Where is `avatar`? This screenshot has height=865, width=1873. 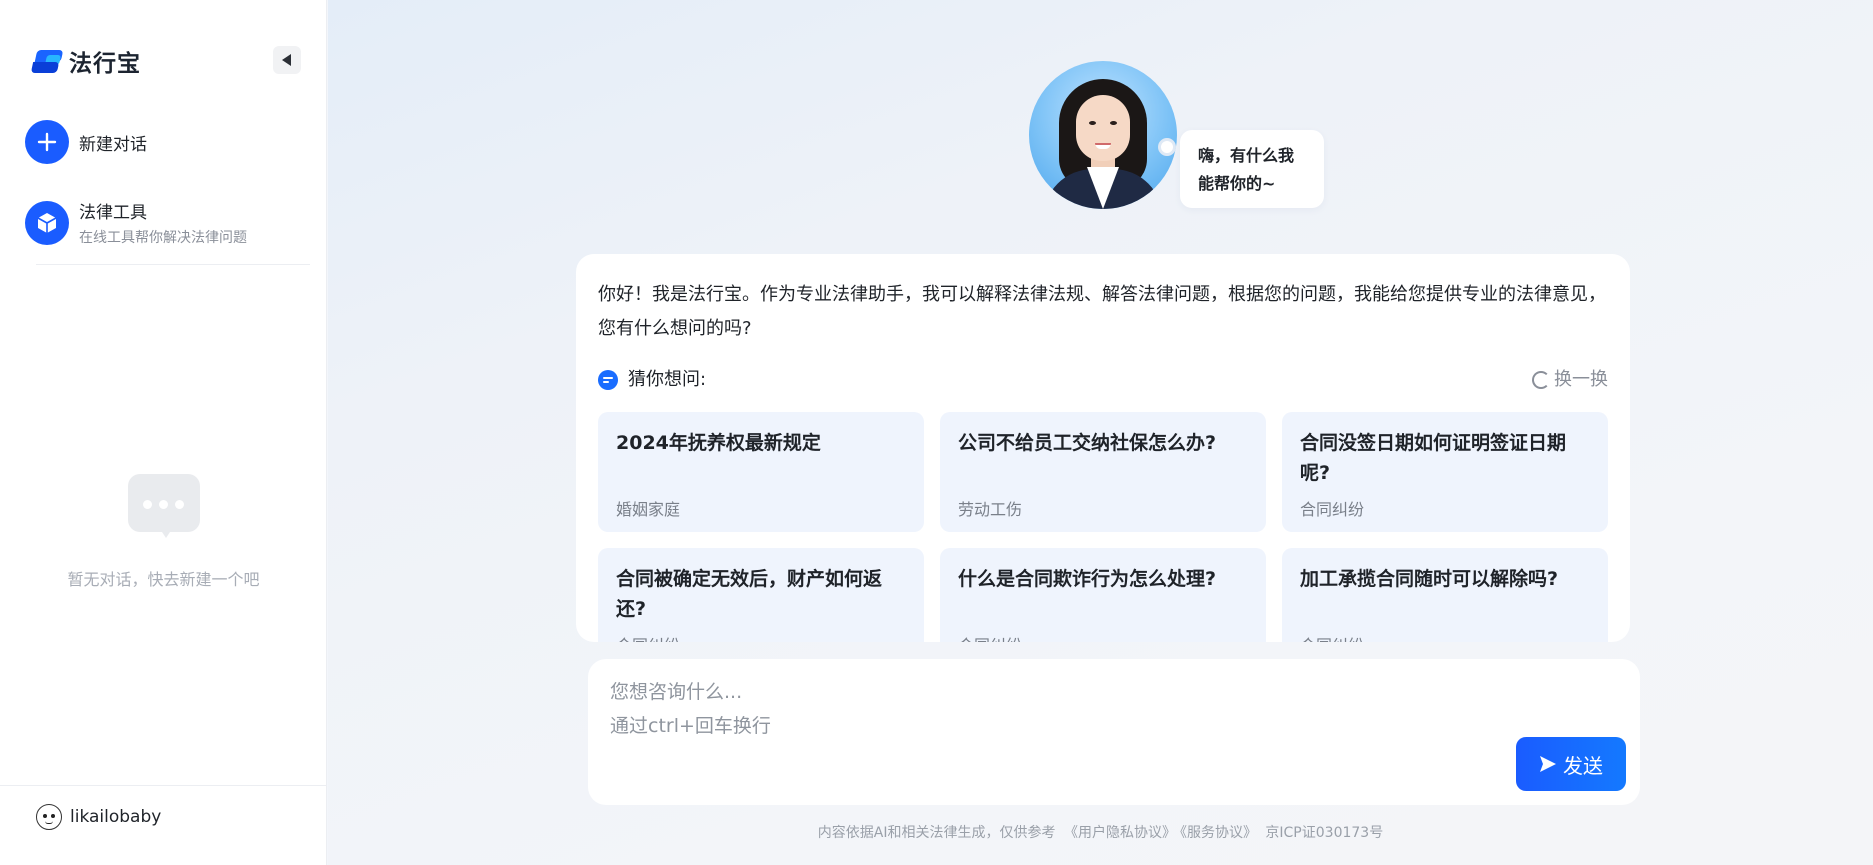 avatar is located at coordinates (49, 817).